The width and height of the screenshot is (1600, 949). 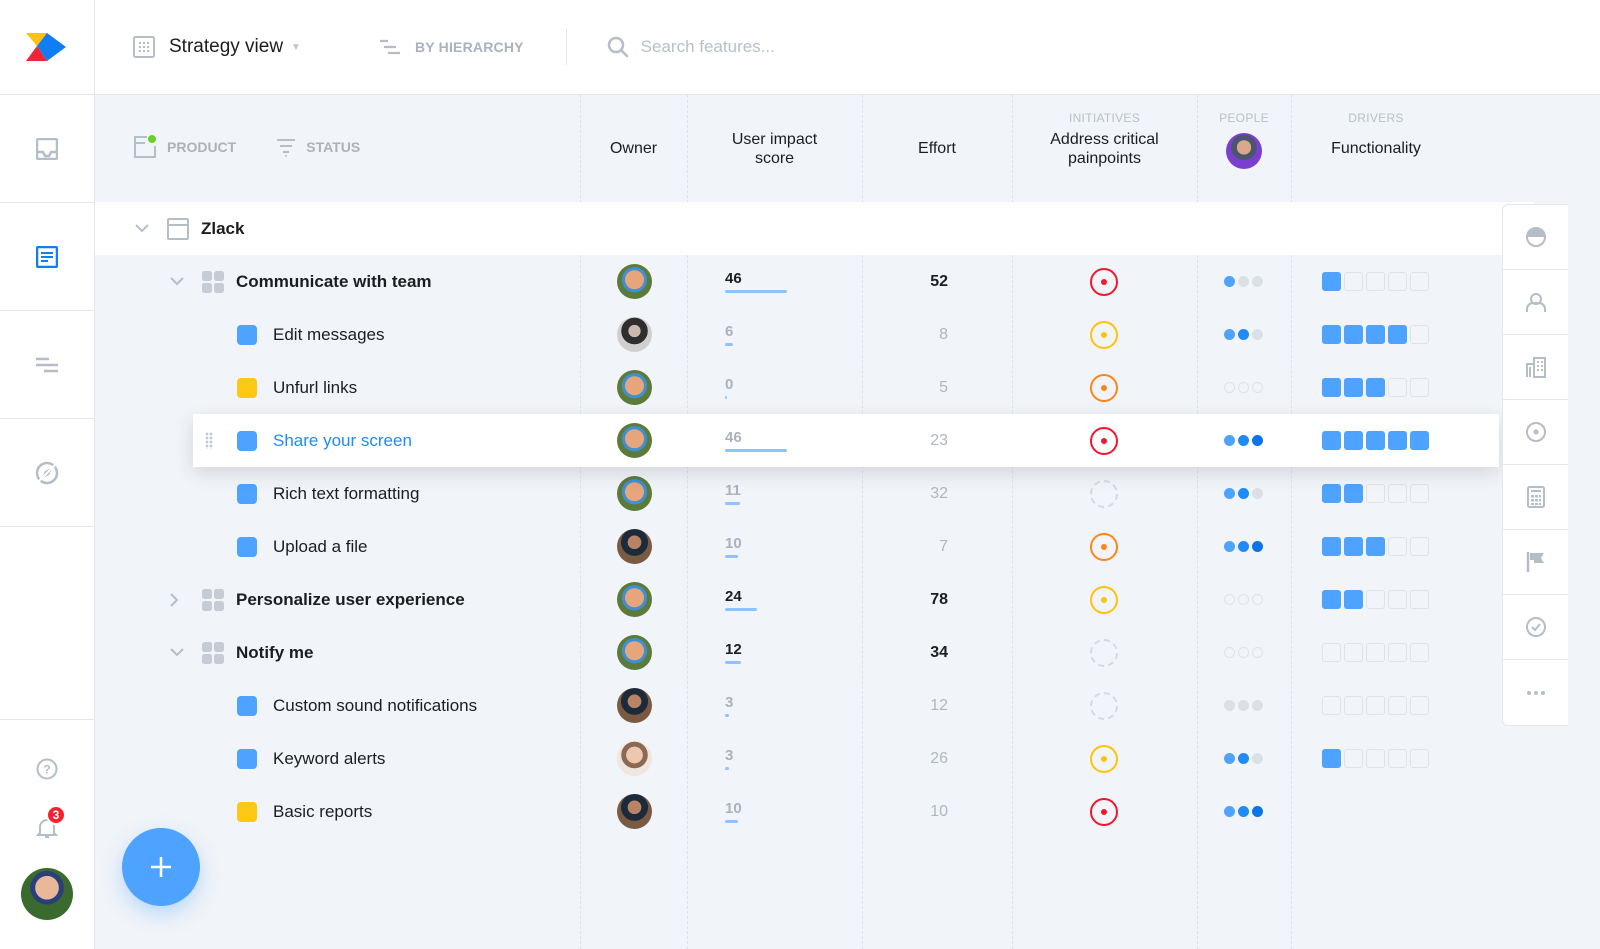 What do you see at coordinates (1535, 302) in the screenshot?
I see `rail-user-button` at bounding box center [1535, 302].